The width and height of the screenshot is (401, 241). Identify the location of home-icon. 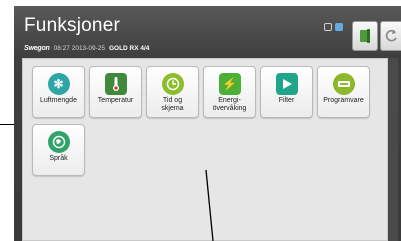
(365, 36).